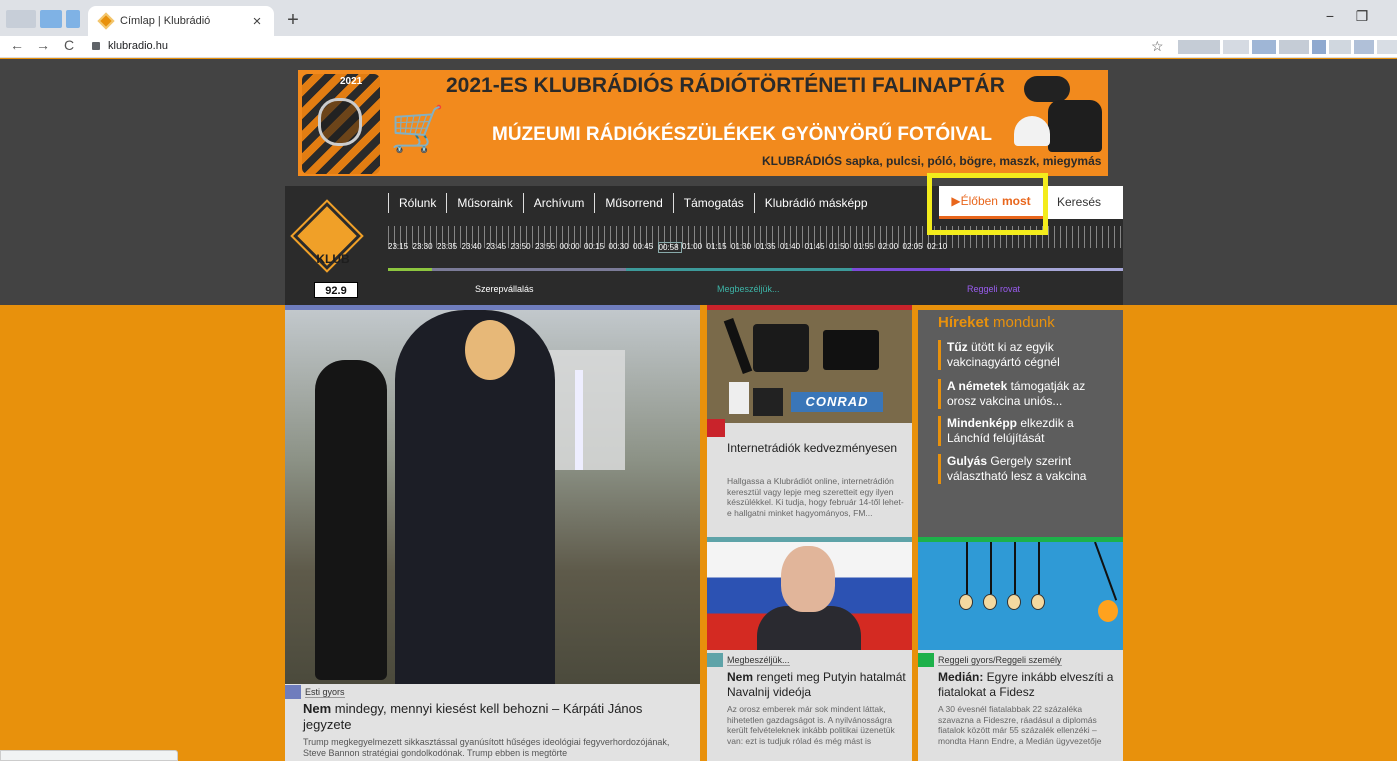 Image resolution: width=1397 pixels, height=761 pixels. What do you see at coordinates (621, 247) in the screenshot?
I see `timeline-time: 00:30` at bounding box center [621, 247].